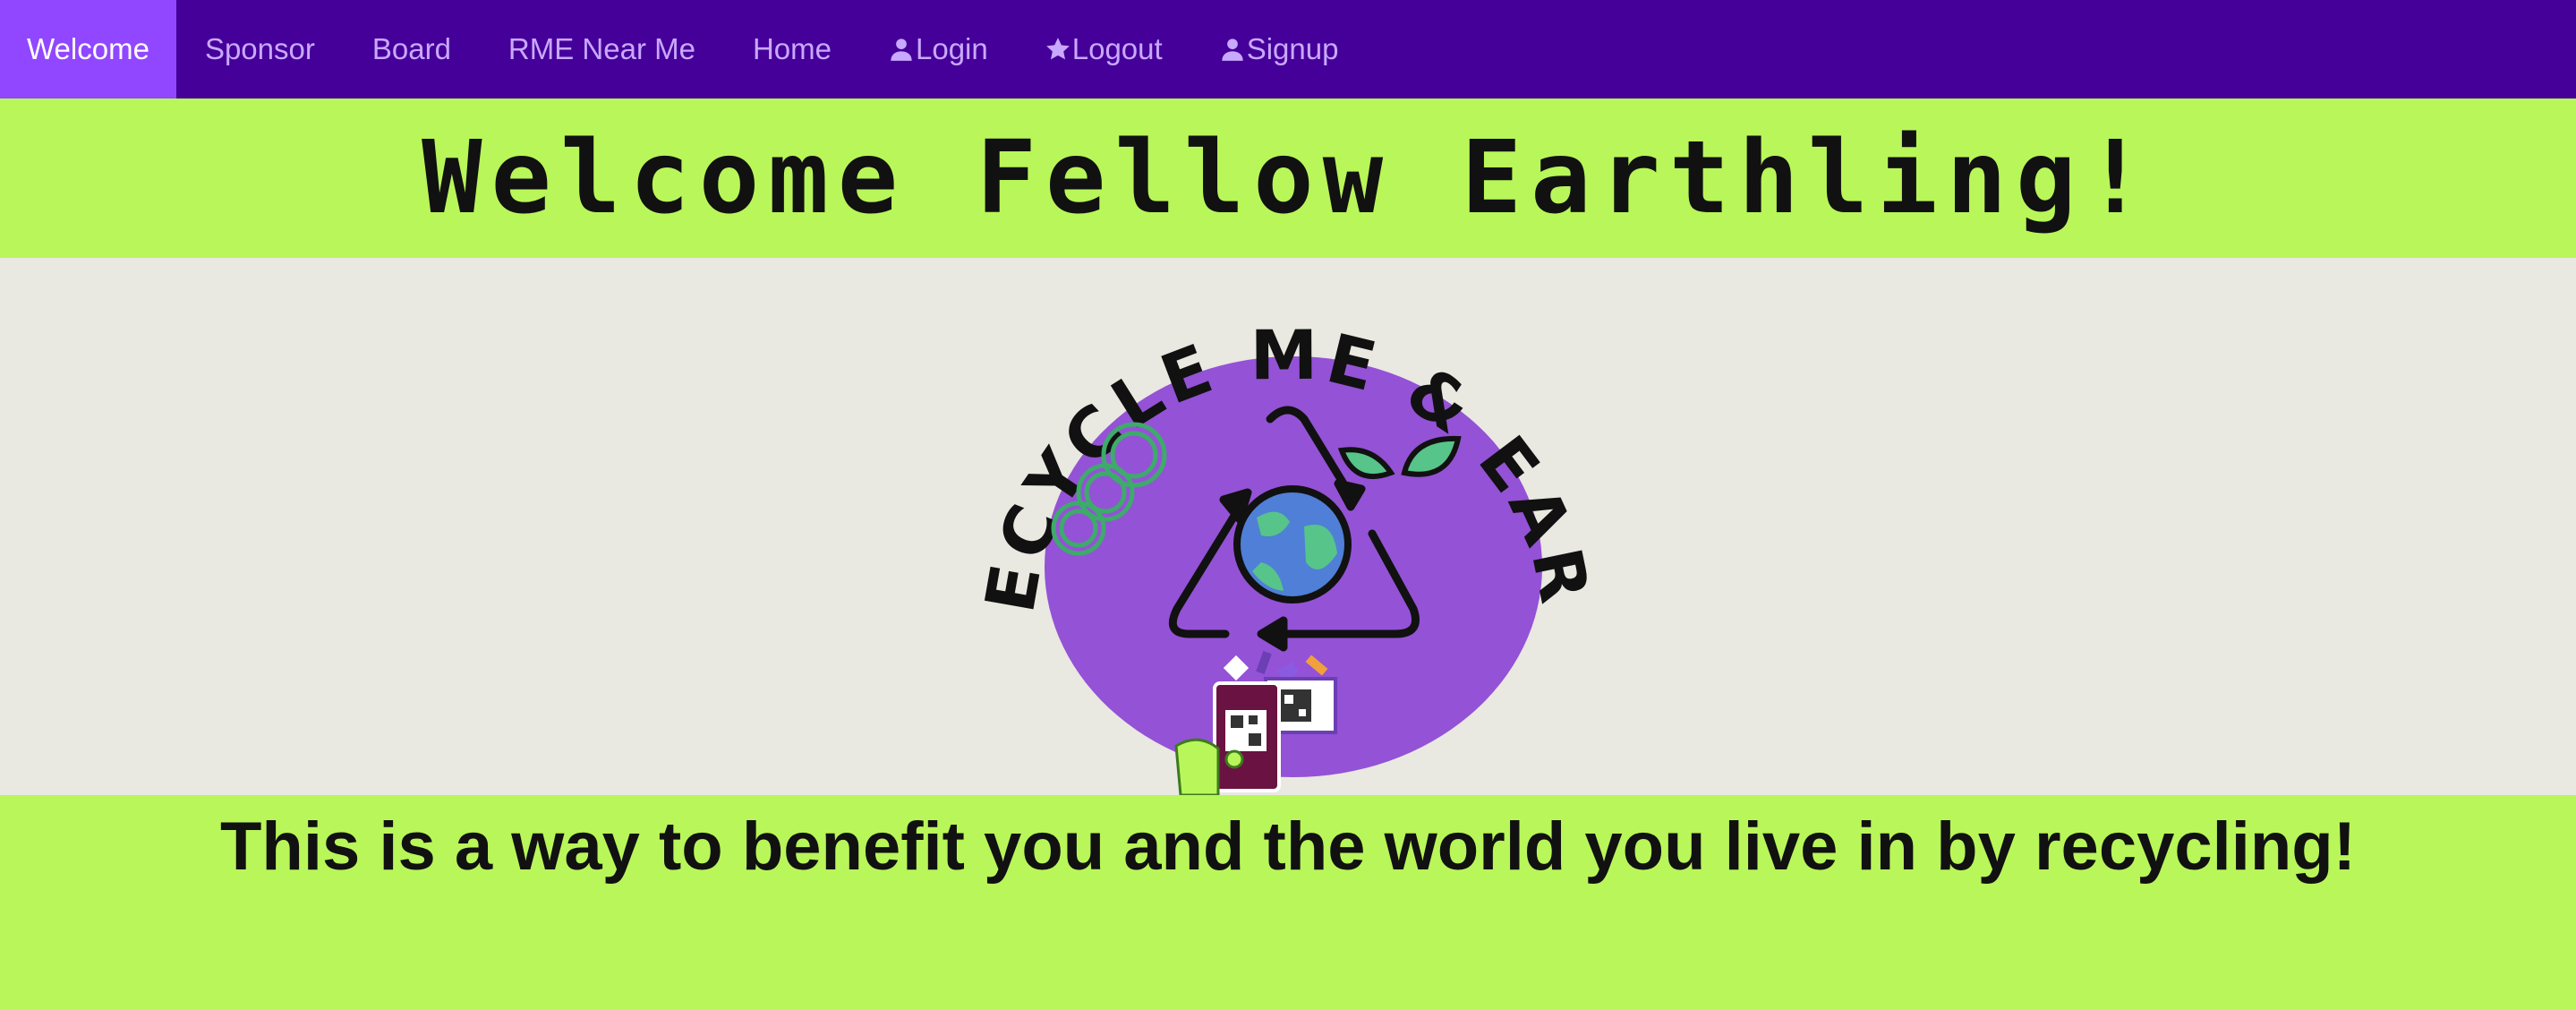 The width and height of the screenshot is (2576, 1010). I want to click on recycle-me-earn-logo: RECYCLE ME & EARN, so click(1242, 527).